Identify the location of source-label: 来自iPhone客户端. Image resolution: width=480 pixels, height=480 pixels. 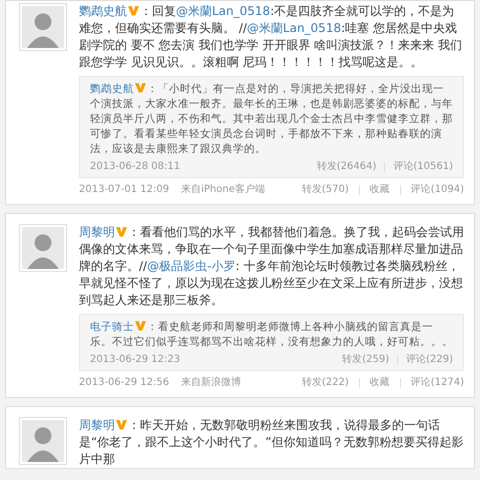
(223, 189).